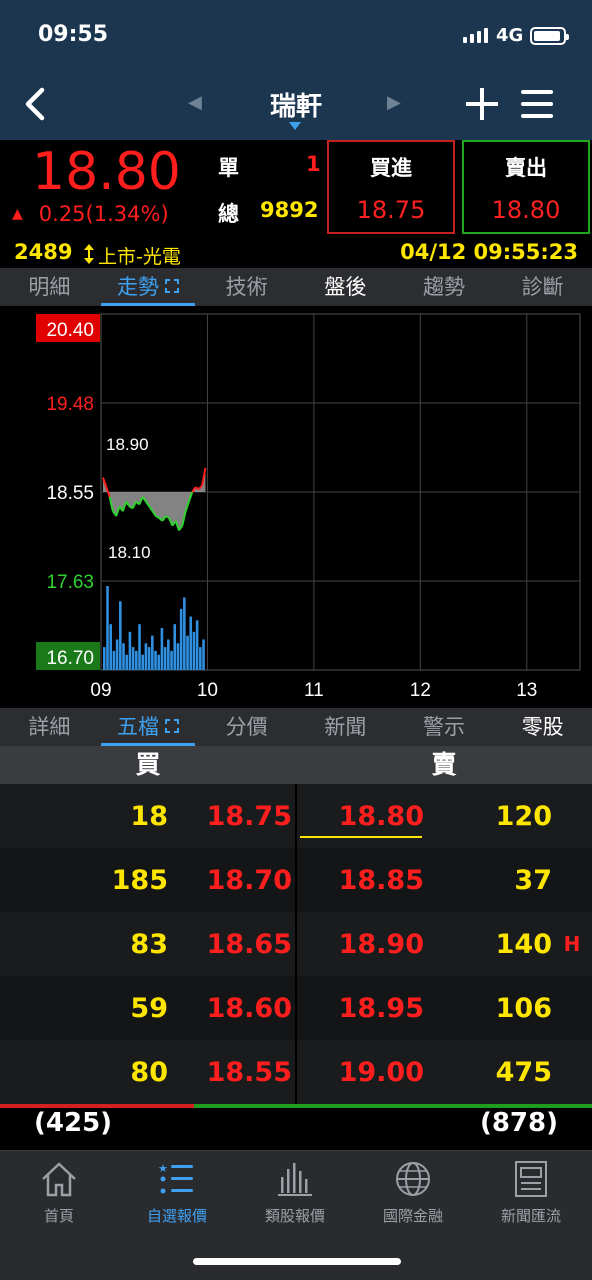 Image resolution: width=592 pixels, height=1280 pixels. Describe the element at coordinates (542, 287) in the screenshot. I see `tab-diagnosis: 診斷` at that location.